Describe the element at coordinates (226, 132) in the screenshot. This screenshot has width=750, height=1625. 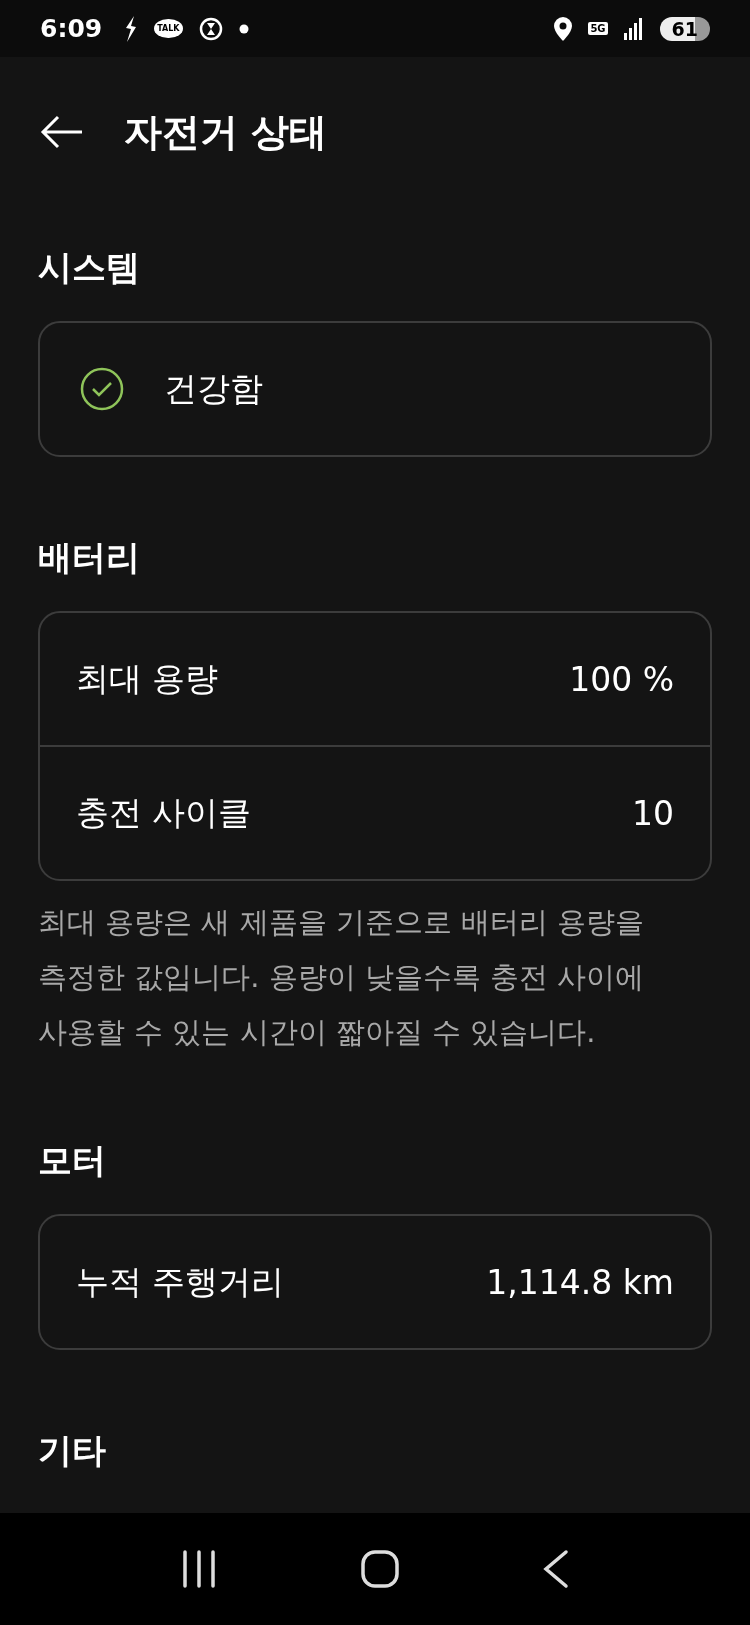
I see `page-title: 자전거 상태` at that location.